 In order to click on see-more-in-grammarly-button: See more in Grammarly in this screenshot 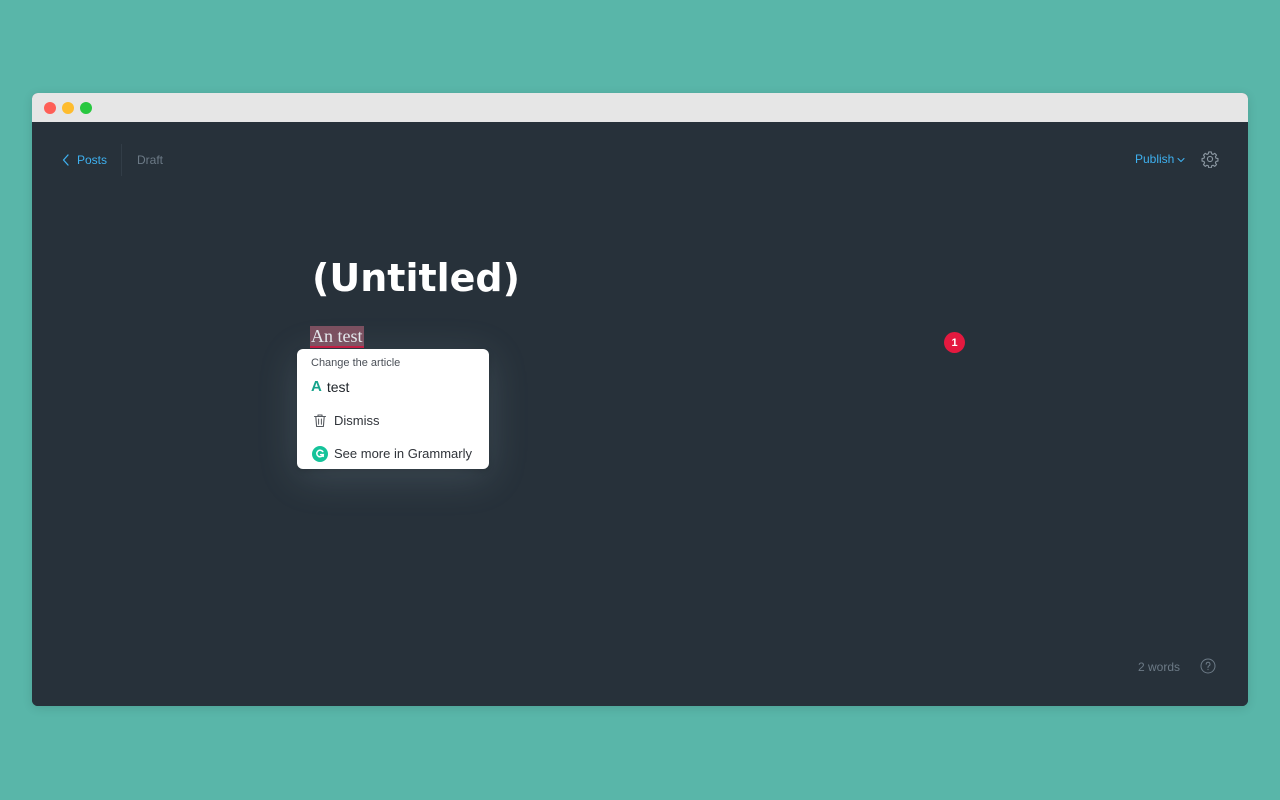, I will do `click(391, 453)`.